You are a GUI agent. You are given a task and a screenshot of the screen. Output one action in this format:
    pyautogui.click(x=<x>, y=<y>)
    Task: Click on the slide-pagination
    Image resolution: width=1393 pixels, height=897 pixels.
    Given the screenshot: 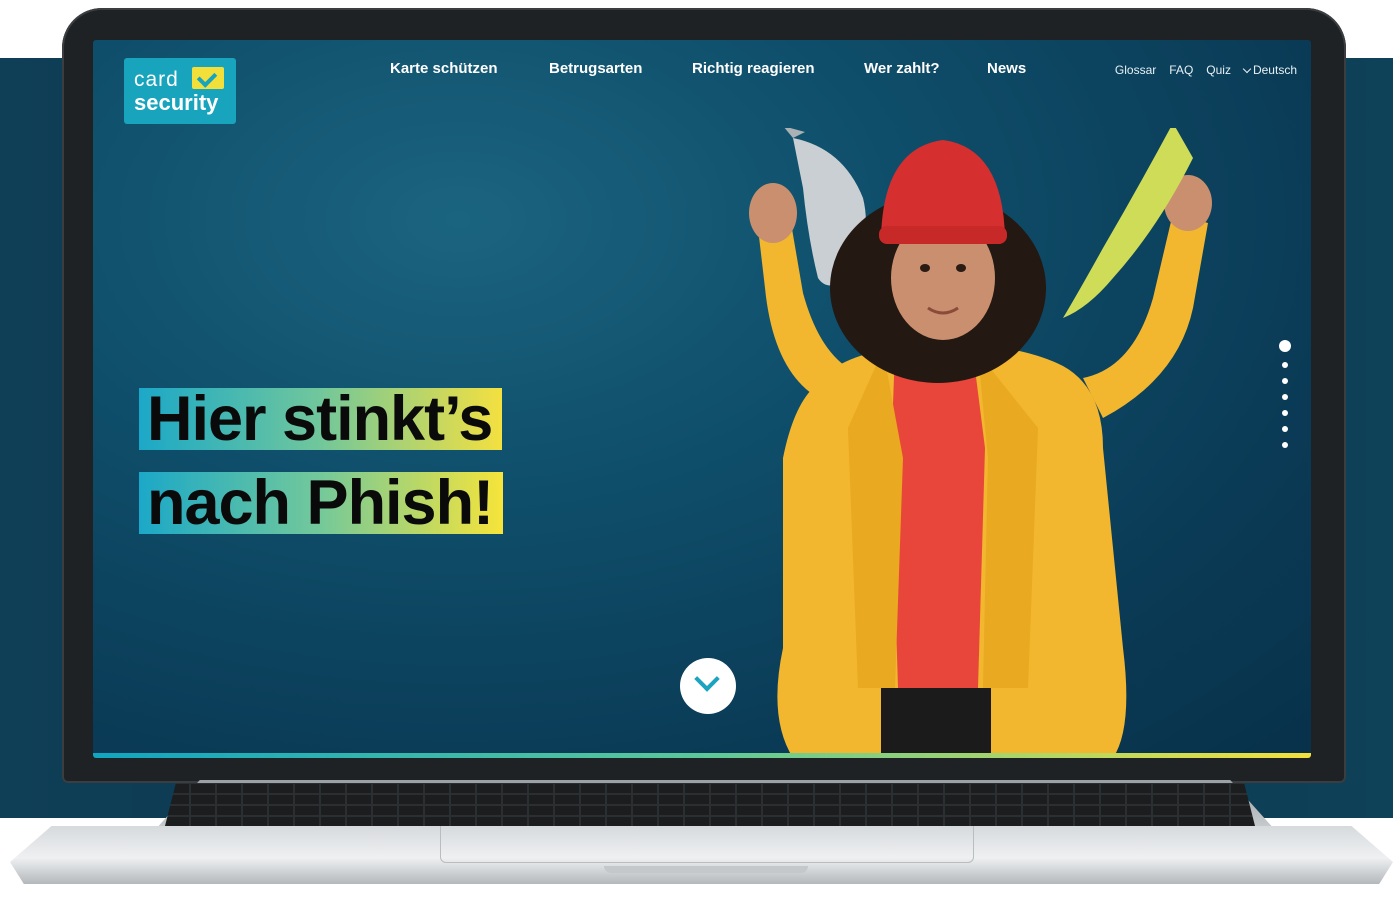 What is the action you would take?
    pyautogui.click(x=1285, y=394)
    